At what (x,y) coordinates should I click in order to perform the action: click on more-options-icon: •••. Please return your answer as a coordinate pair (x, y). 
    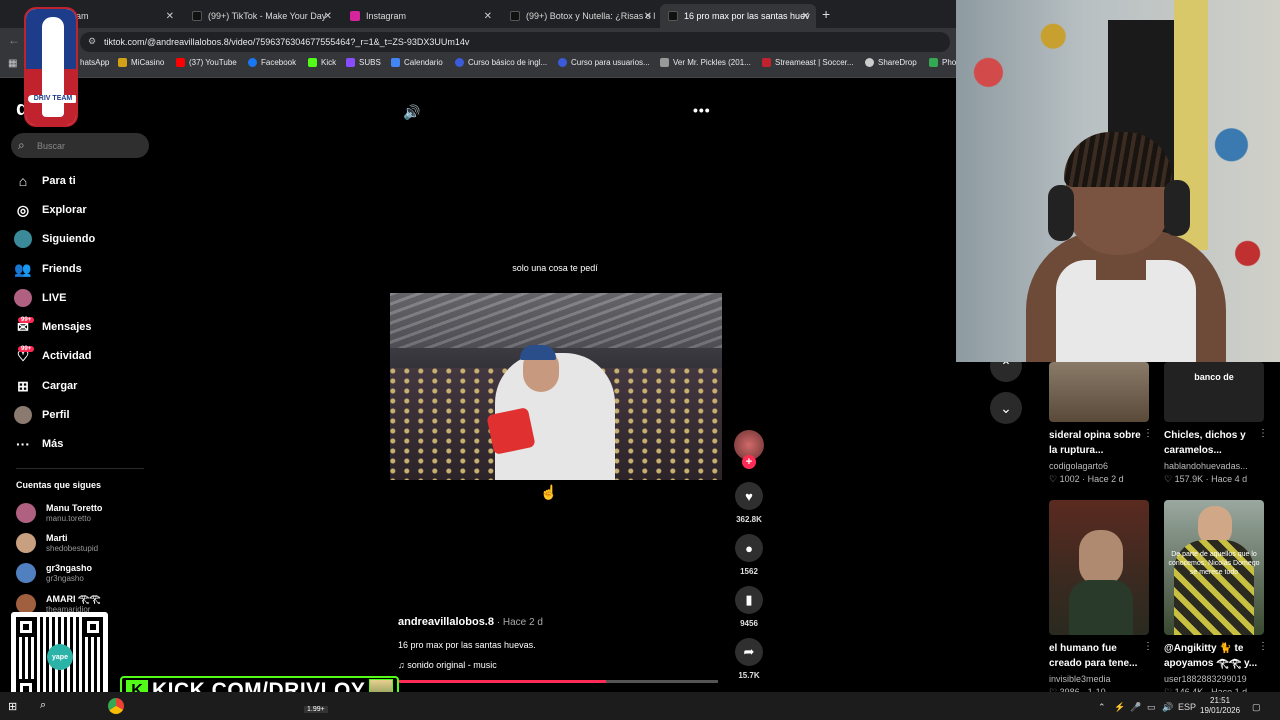
    Looking at the image, I should click on (702, 110).